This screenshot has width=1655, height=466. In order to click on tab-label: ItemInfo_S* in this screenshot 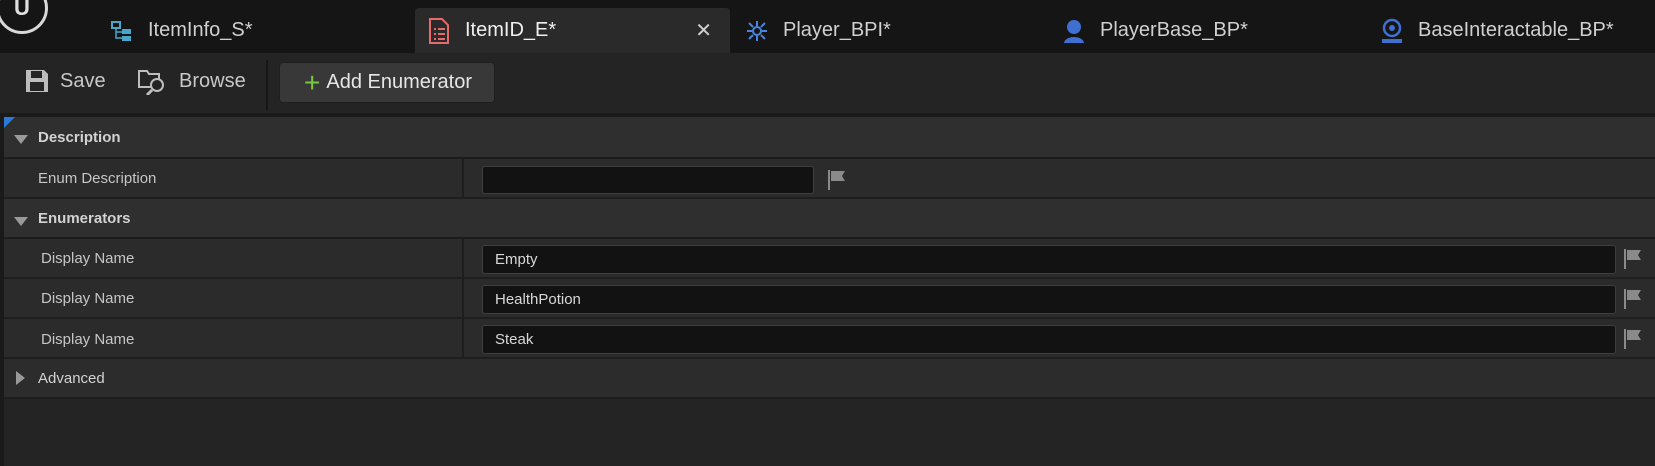, I will do `click(200, 30)`.